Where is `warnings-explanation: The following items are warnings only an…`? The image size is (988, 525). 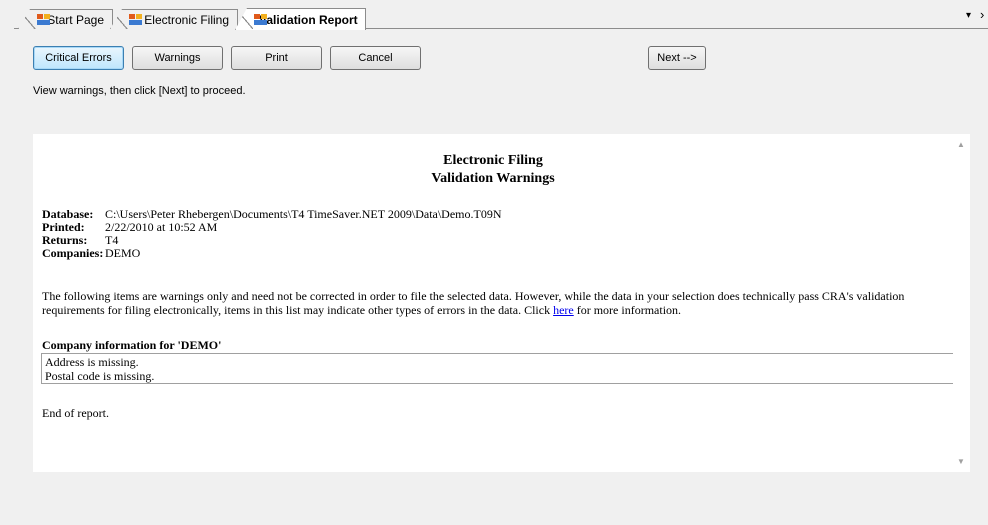
warnings-explanation: The following items are warnings only an… is located at coordinates (499, 303).